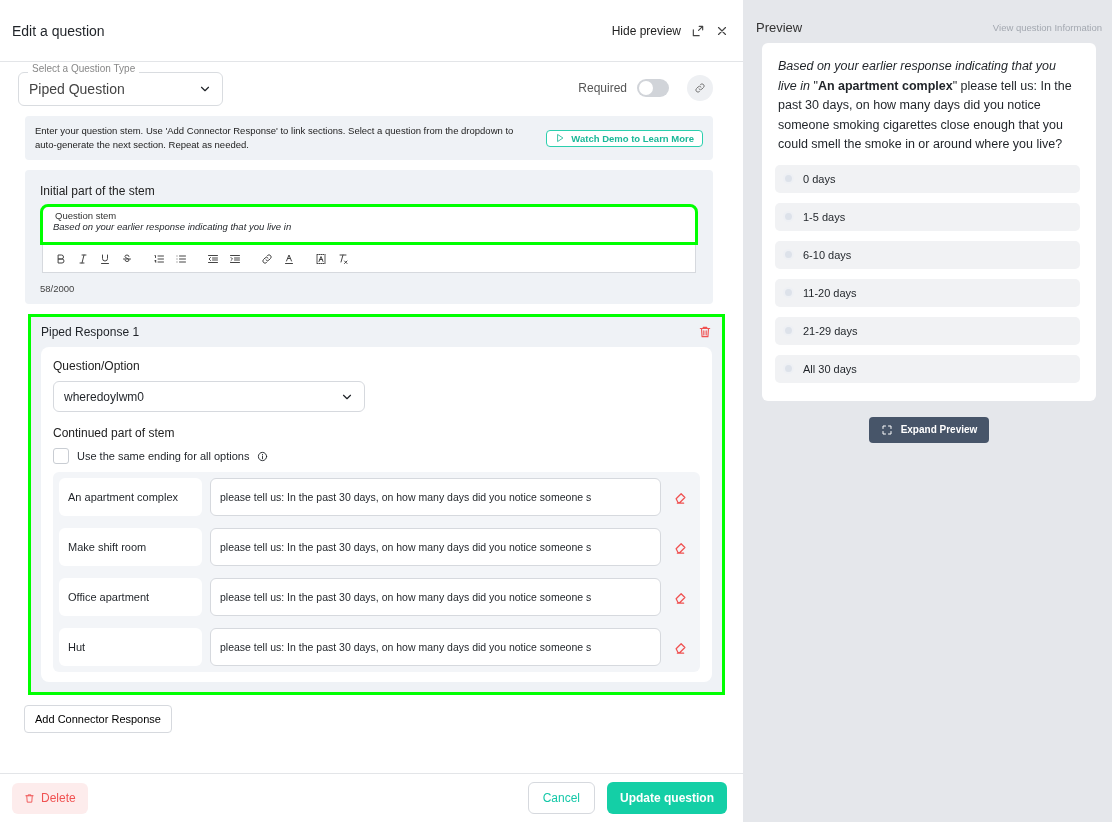  What do you see at coordinates (130, 647) in the screenshot?
I see `option-name: Hut` at bounding box center [130, 647].